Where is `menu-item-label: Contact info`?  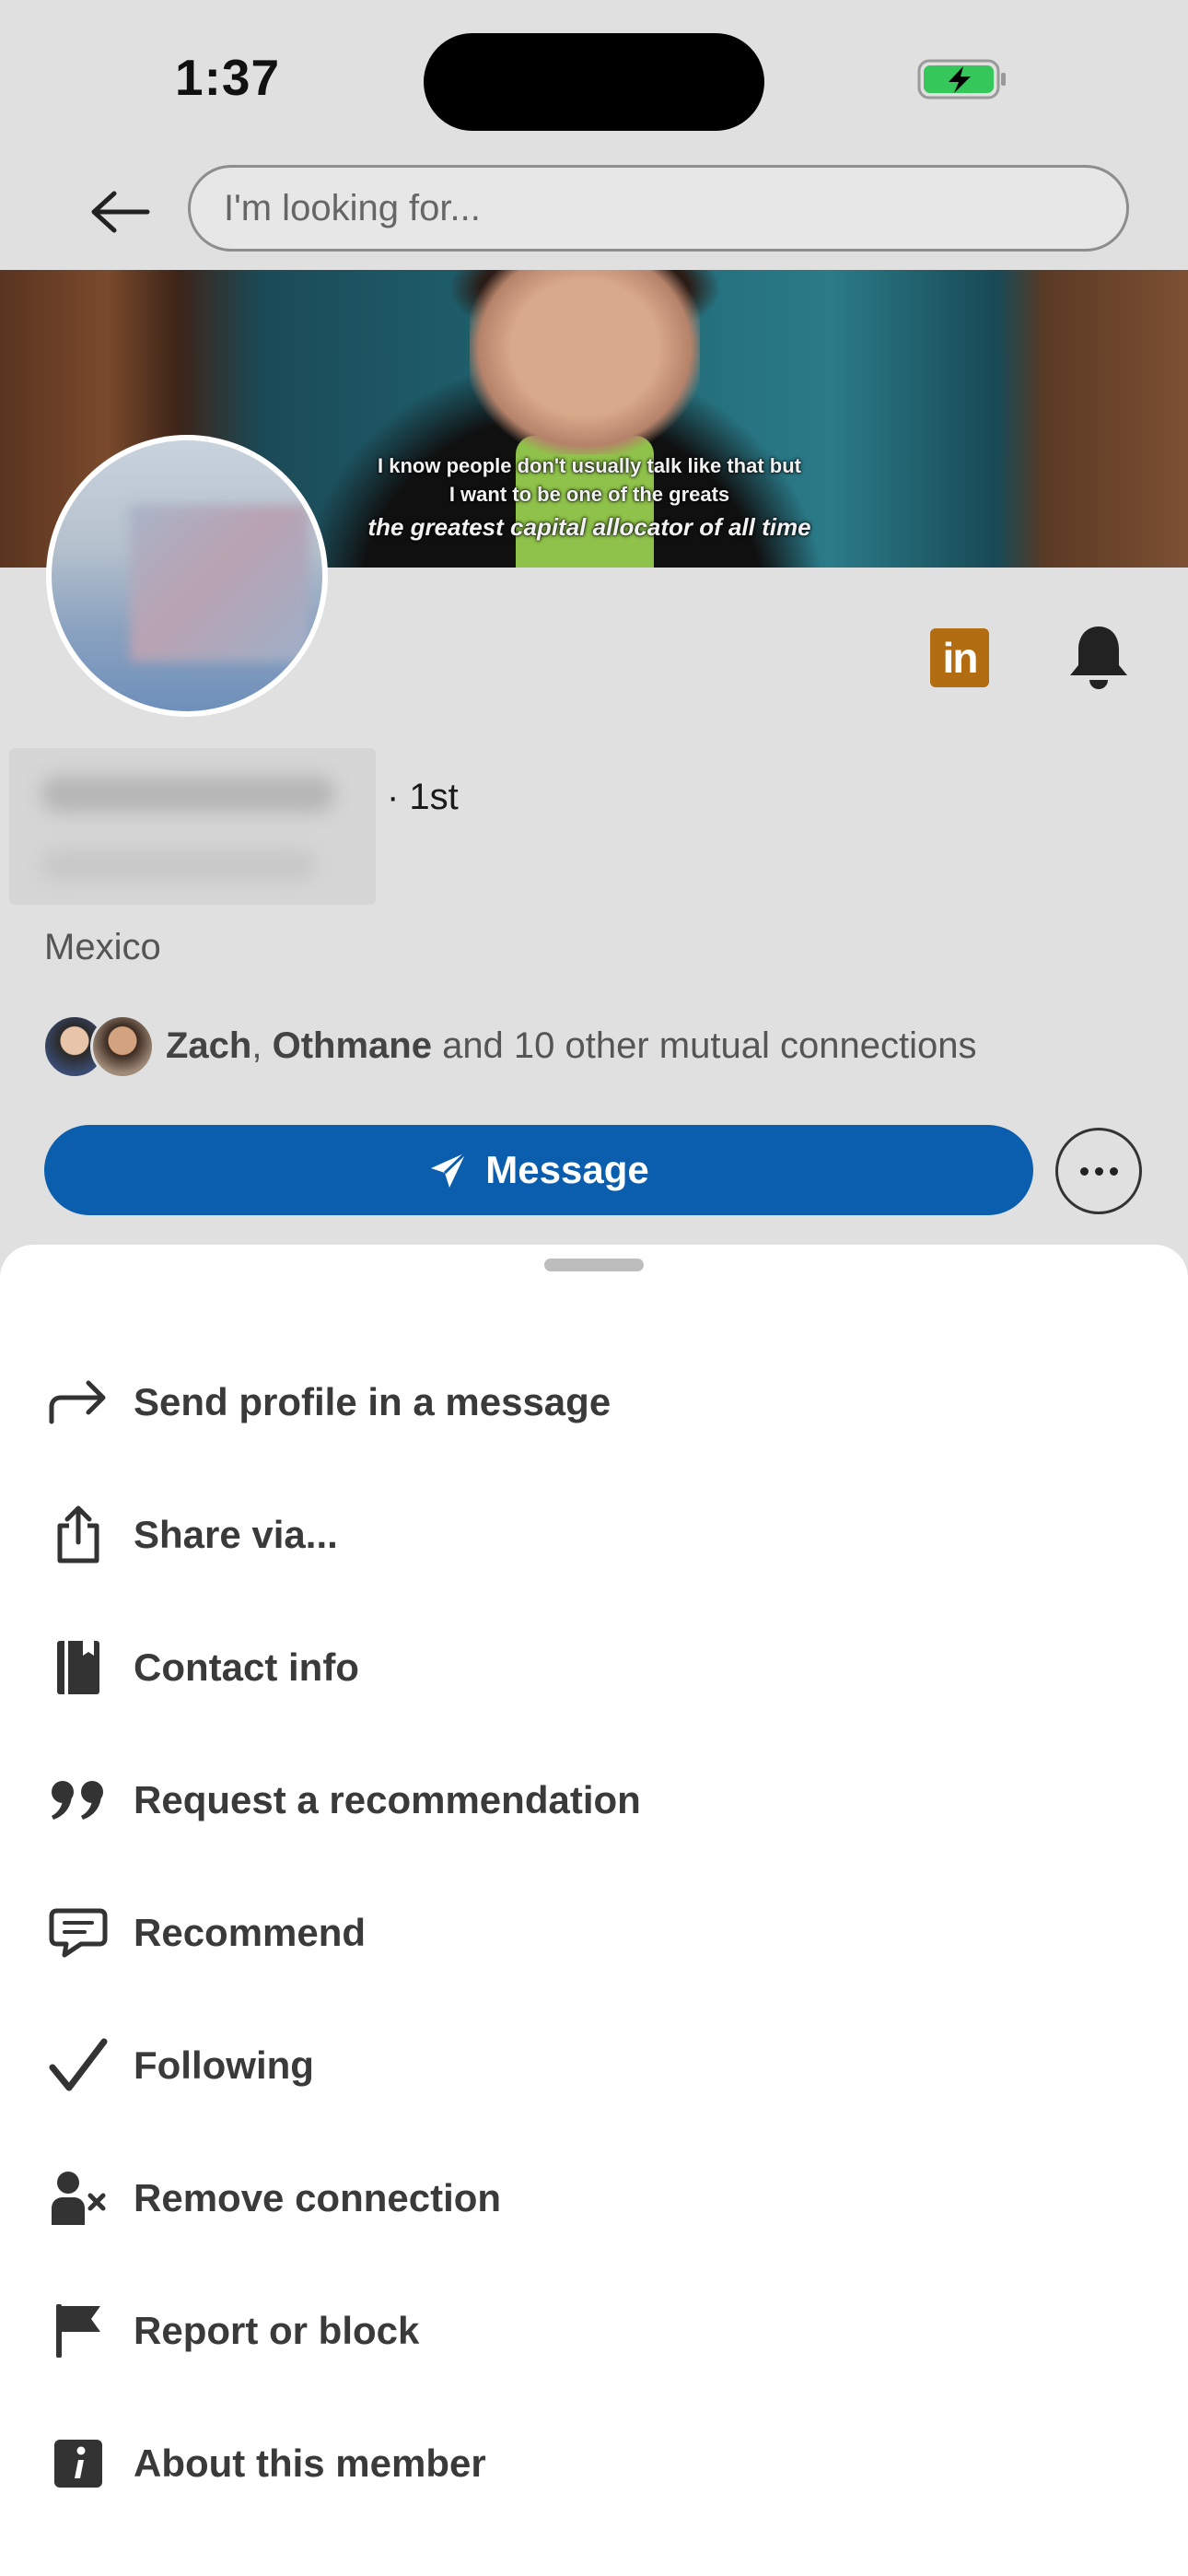 menu-item-label: Contact info is located at coordinates (246, 1667).